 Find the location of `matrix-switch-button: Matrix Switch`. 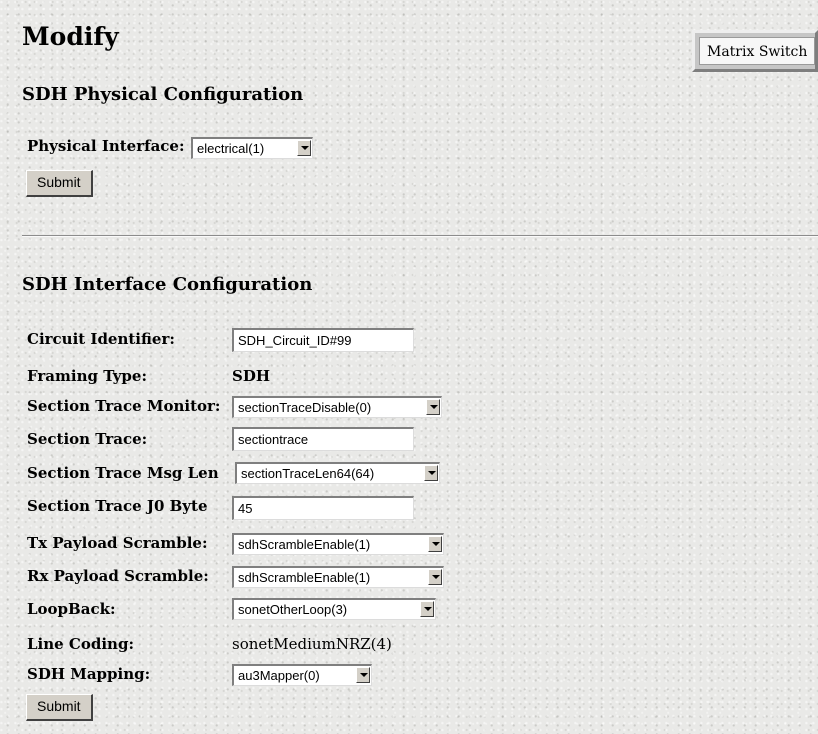

matrix-switch-button: Matrix Switch is located at coordinates (755, 51).